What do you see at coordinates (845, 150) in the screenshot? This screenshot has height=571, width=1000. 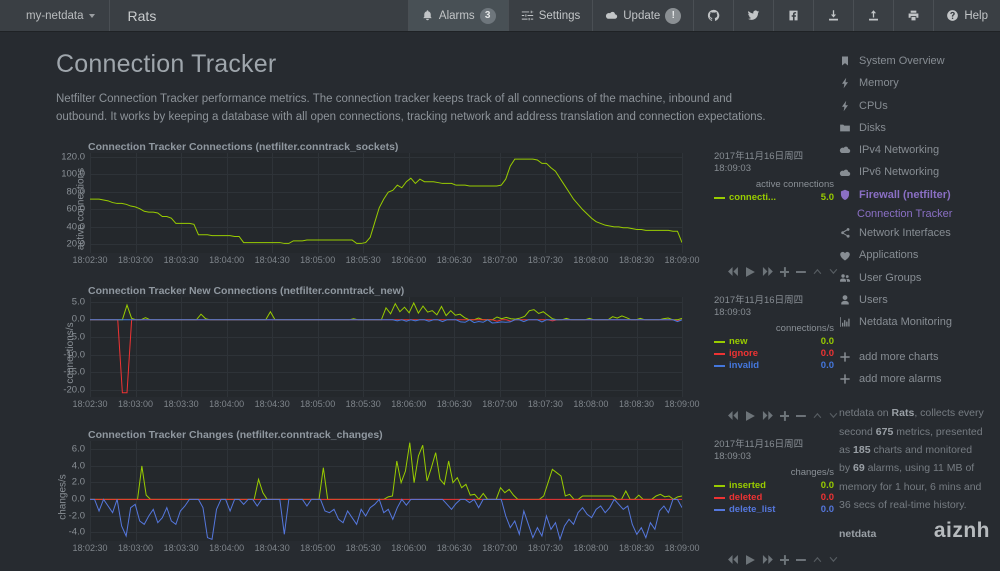 I see `cloud-icon` at bounding box center [845, 150].